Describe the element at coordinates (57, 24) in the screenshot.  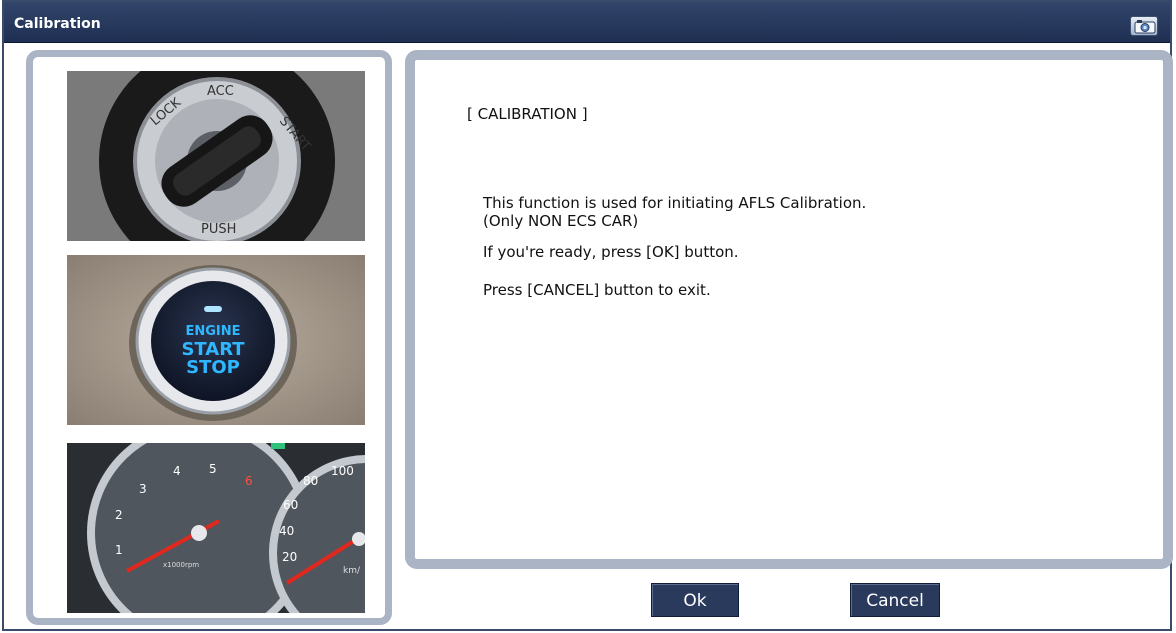
I see `window-title: Calibration` at that location.